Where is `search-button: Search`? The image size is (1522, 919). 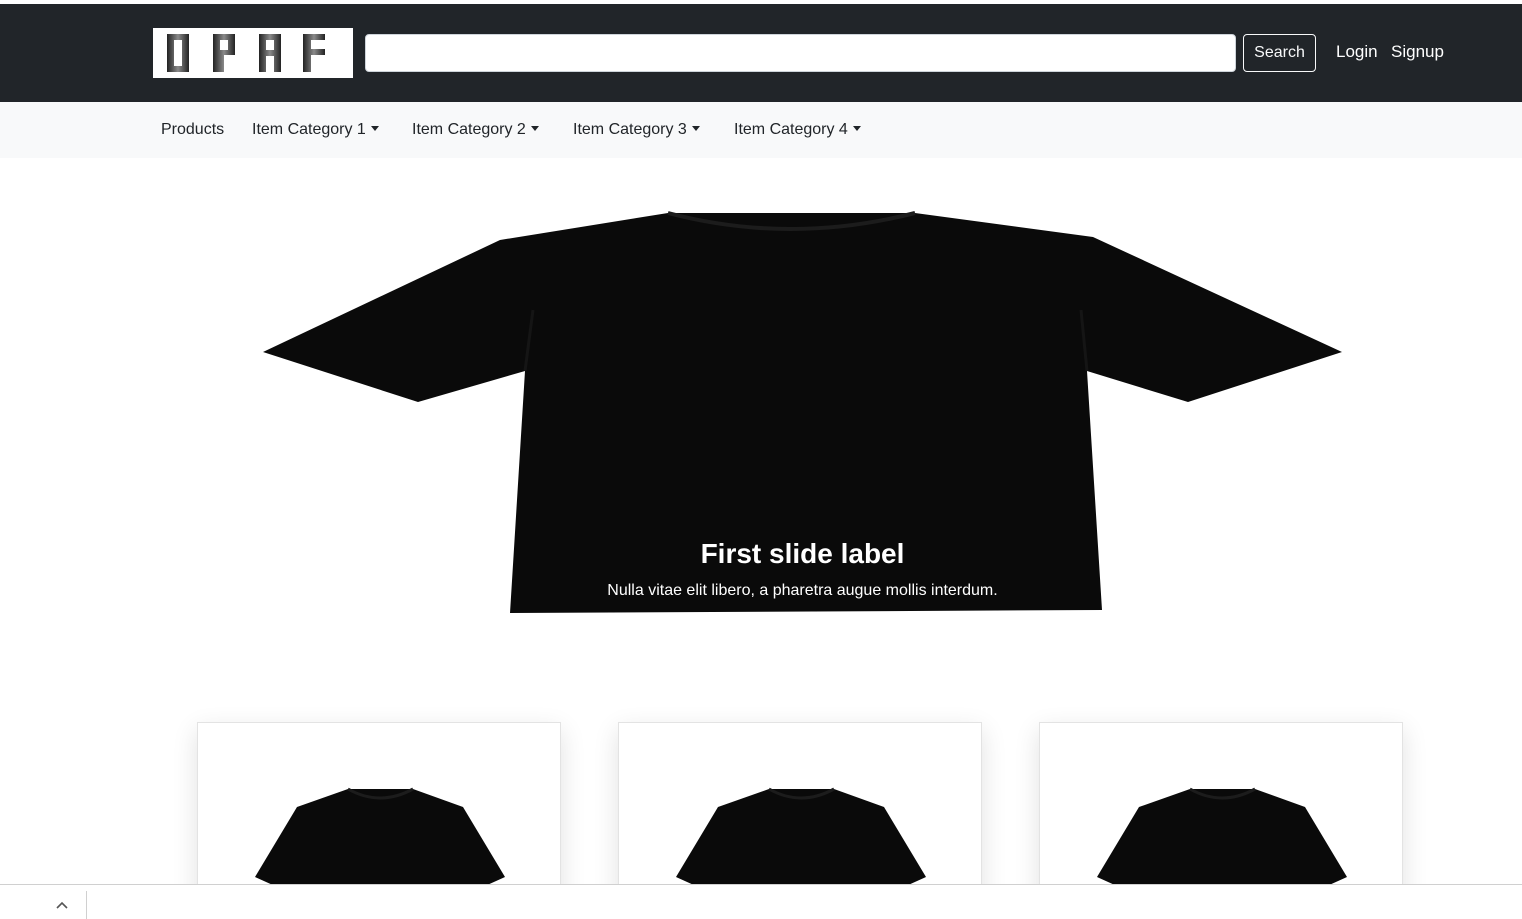 search-button: Search is located at coordinates (1279, 53).